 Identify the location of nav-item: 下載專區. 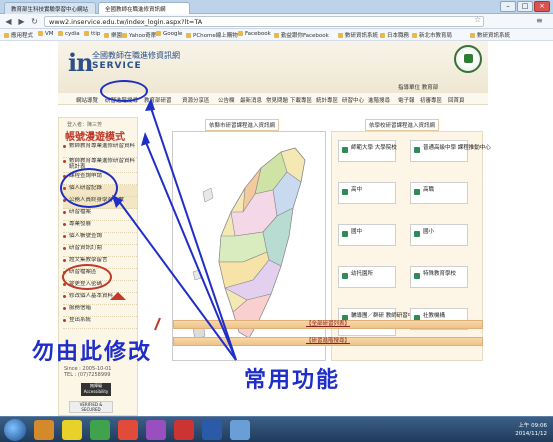
(301, 100).